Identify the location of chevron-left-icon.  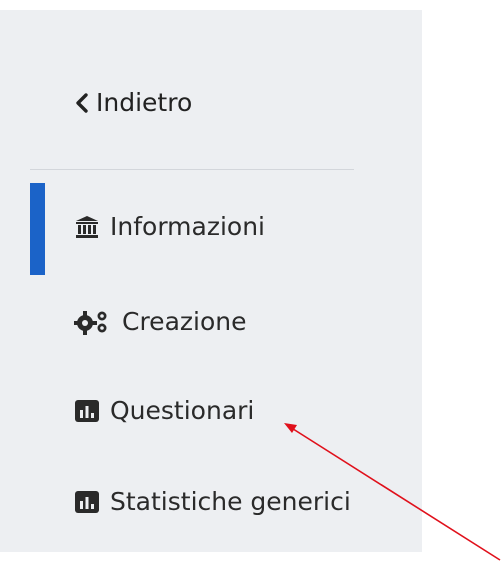
(82, 103).